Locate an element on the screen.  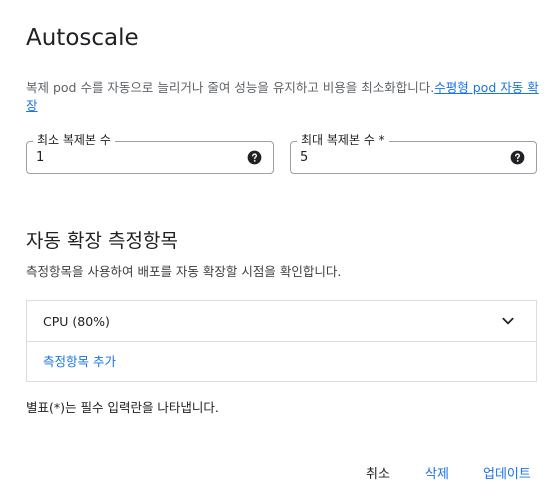
metric-item-cpu: CPU (80%) is located at coordinates (281, 321).